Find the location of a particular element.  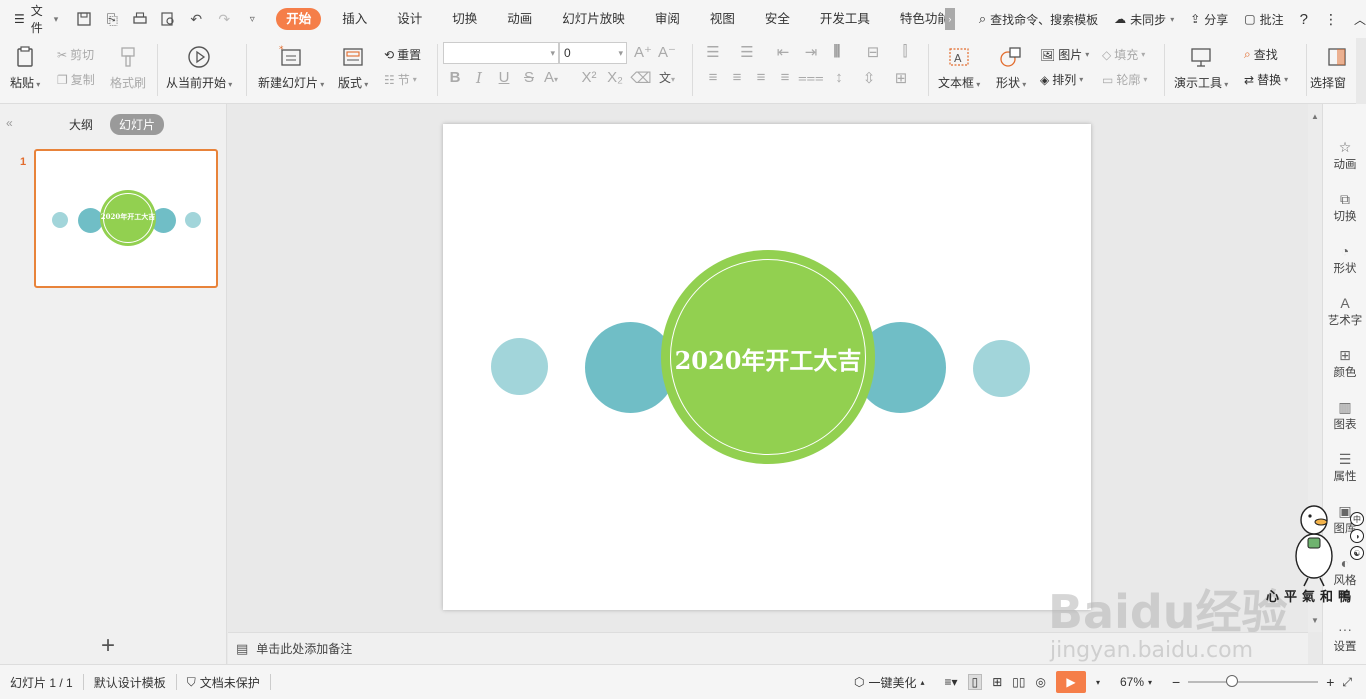

replace-button: ⇄ 替换 ▾ is located at coordinates (1266, 79).